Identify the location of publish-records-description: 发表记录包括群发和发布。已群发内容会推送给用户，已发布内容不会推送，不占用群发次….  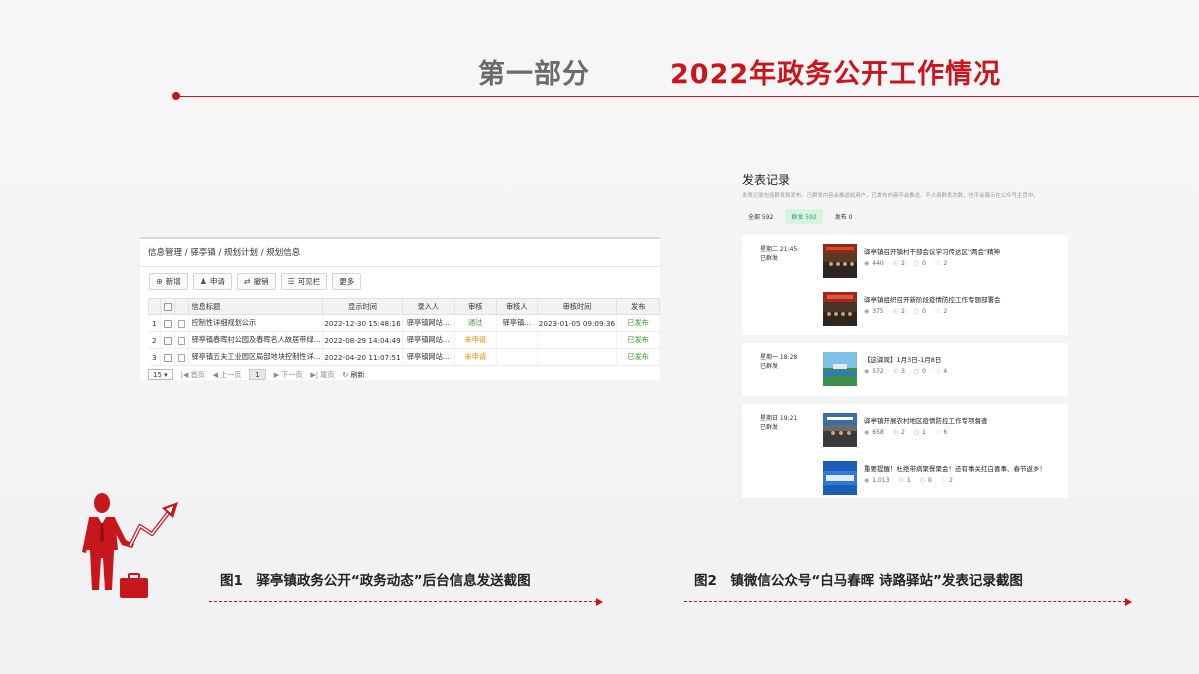
(890, 196).